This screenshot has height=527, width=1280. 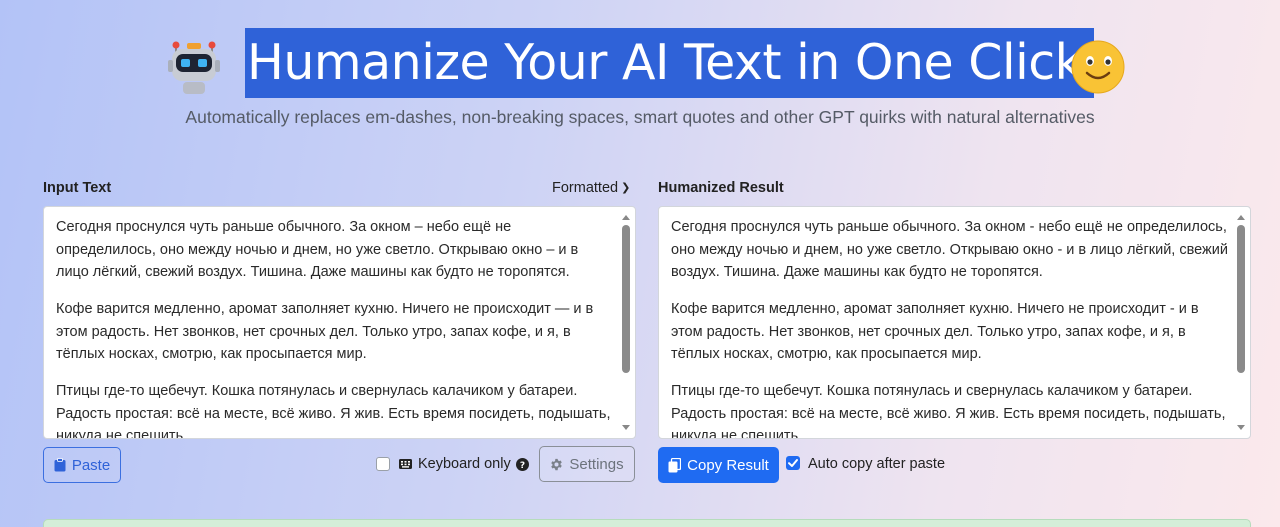 I want to click on auto-copy-label: Auto copy after paste, so click(x=877, y=464).